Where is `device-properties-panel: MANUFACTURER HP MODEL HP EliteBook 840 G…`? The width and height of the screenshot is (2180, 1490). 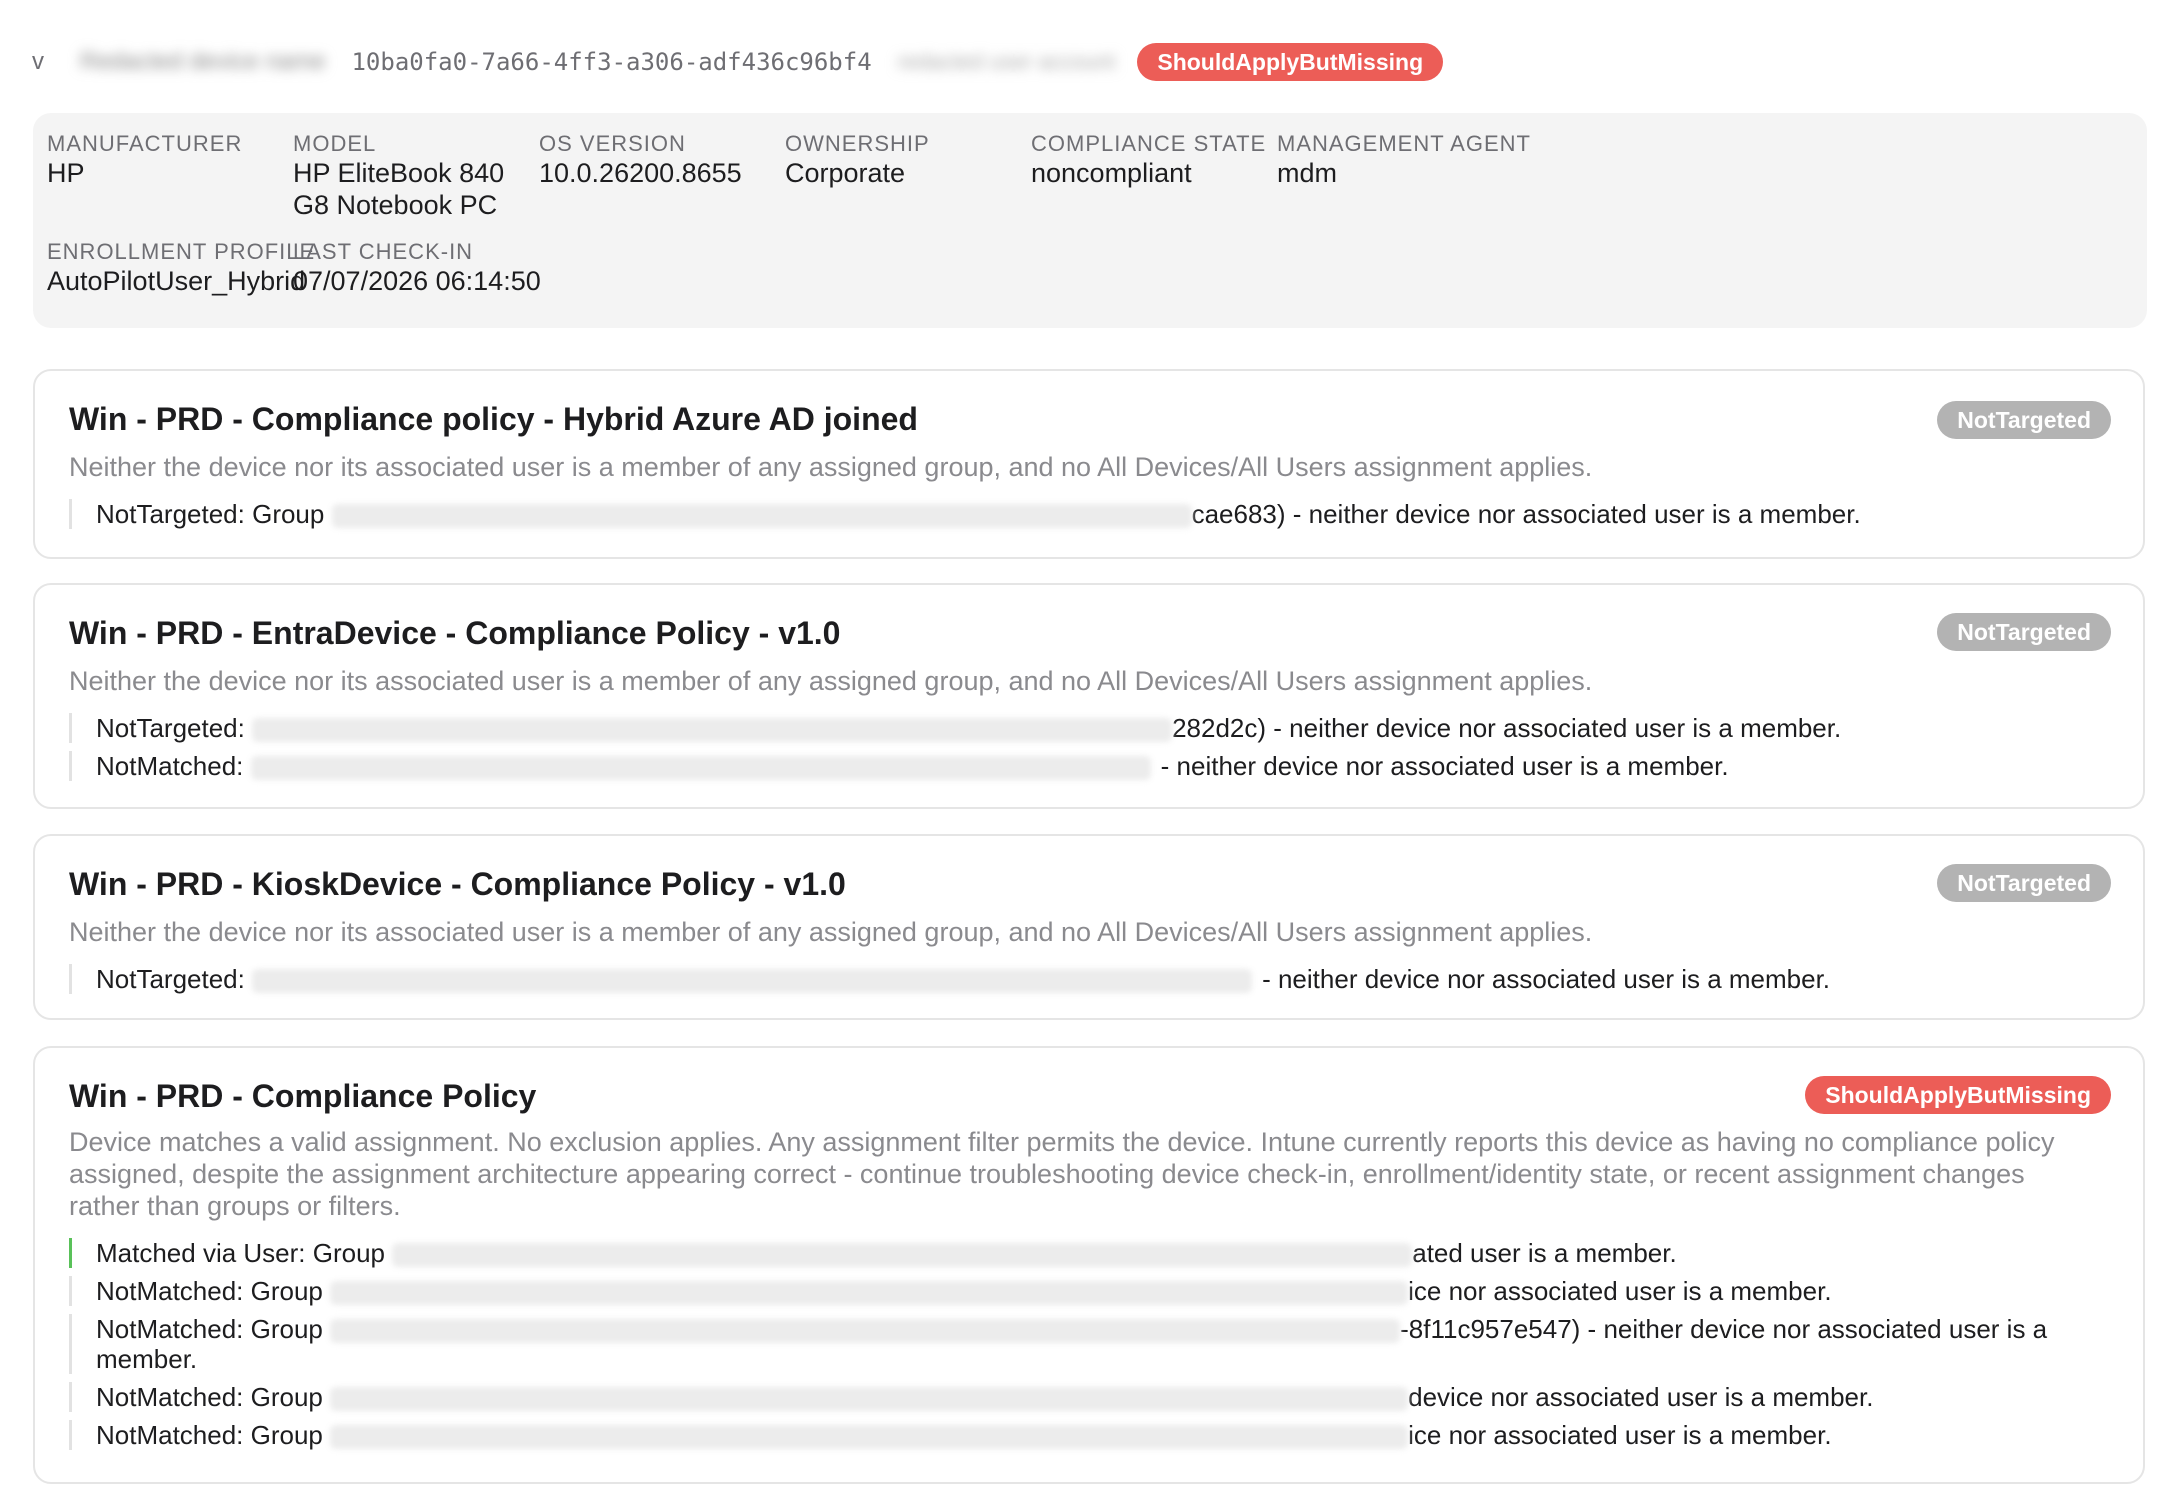 device-properties-panel: MANUFACTURER HP MODEL HP EliteBook 840 G… is located at coordinates (1090, 220).